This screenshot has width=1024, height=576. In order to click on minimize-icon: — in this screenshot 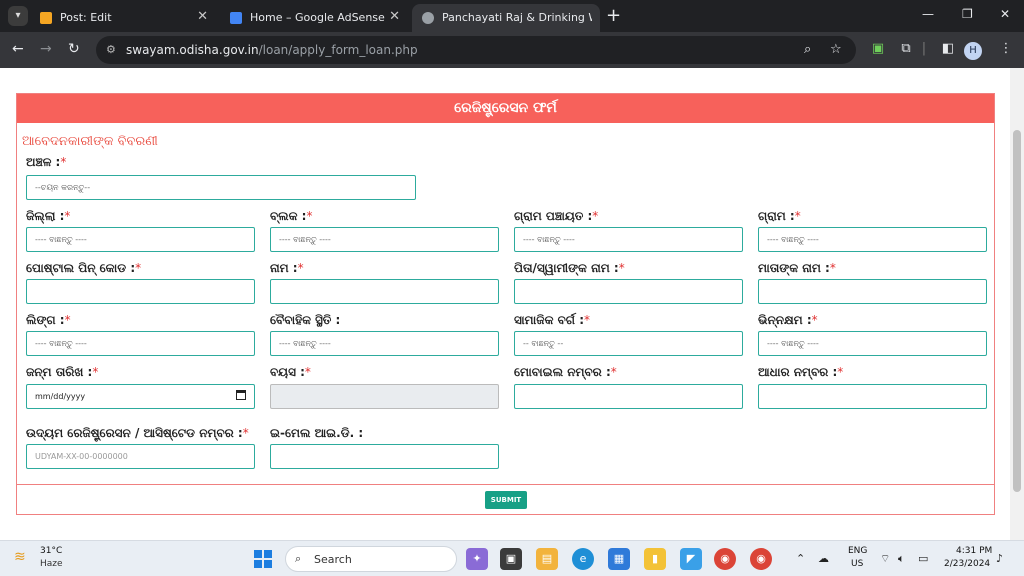, I will do `click(928, 14)`.